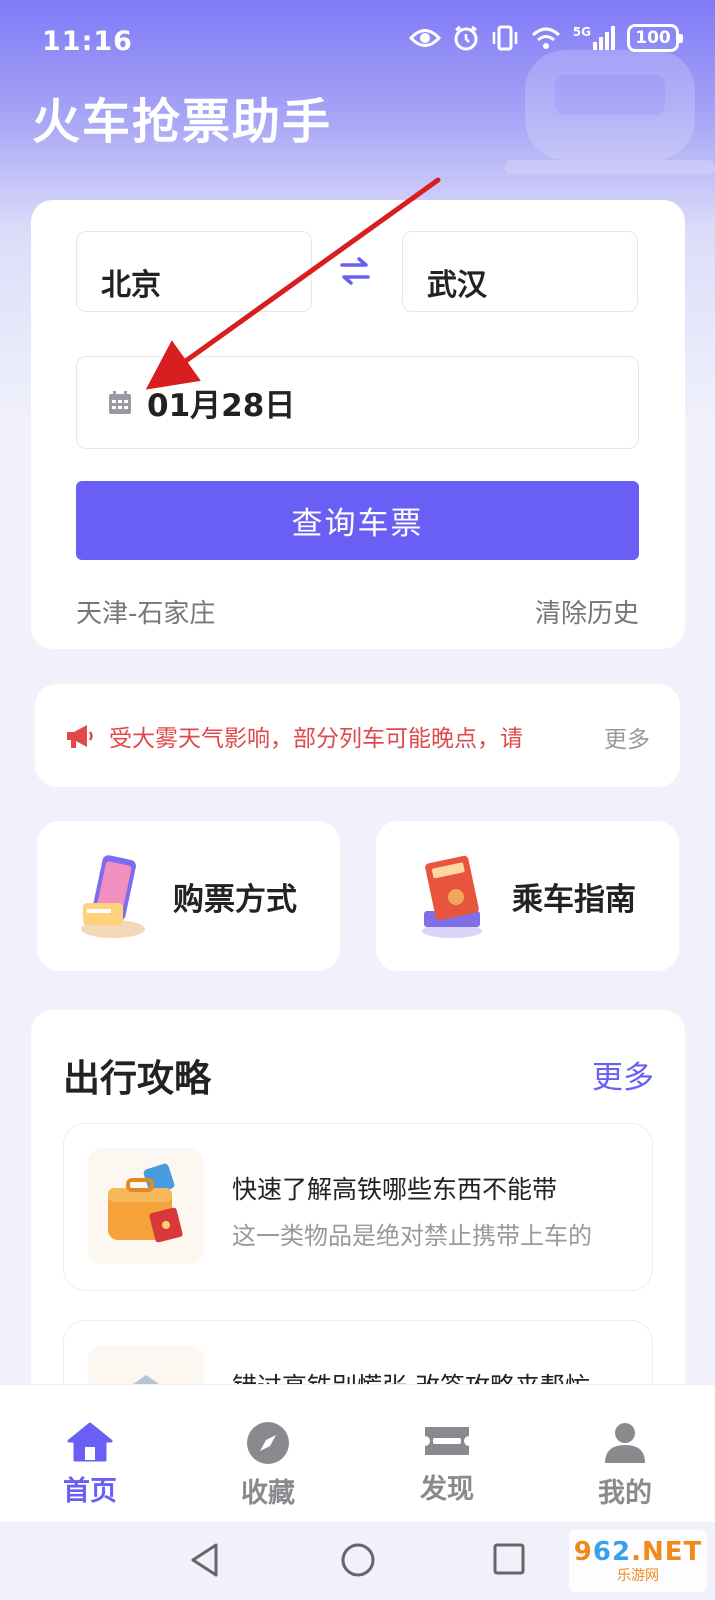 The image size is (715, 1600). What do you see at coordinates (357, 42) in the screenshot?
I see `status-bar: 11:16 5G 100` at bounding box center [357, 42].